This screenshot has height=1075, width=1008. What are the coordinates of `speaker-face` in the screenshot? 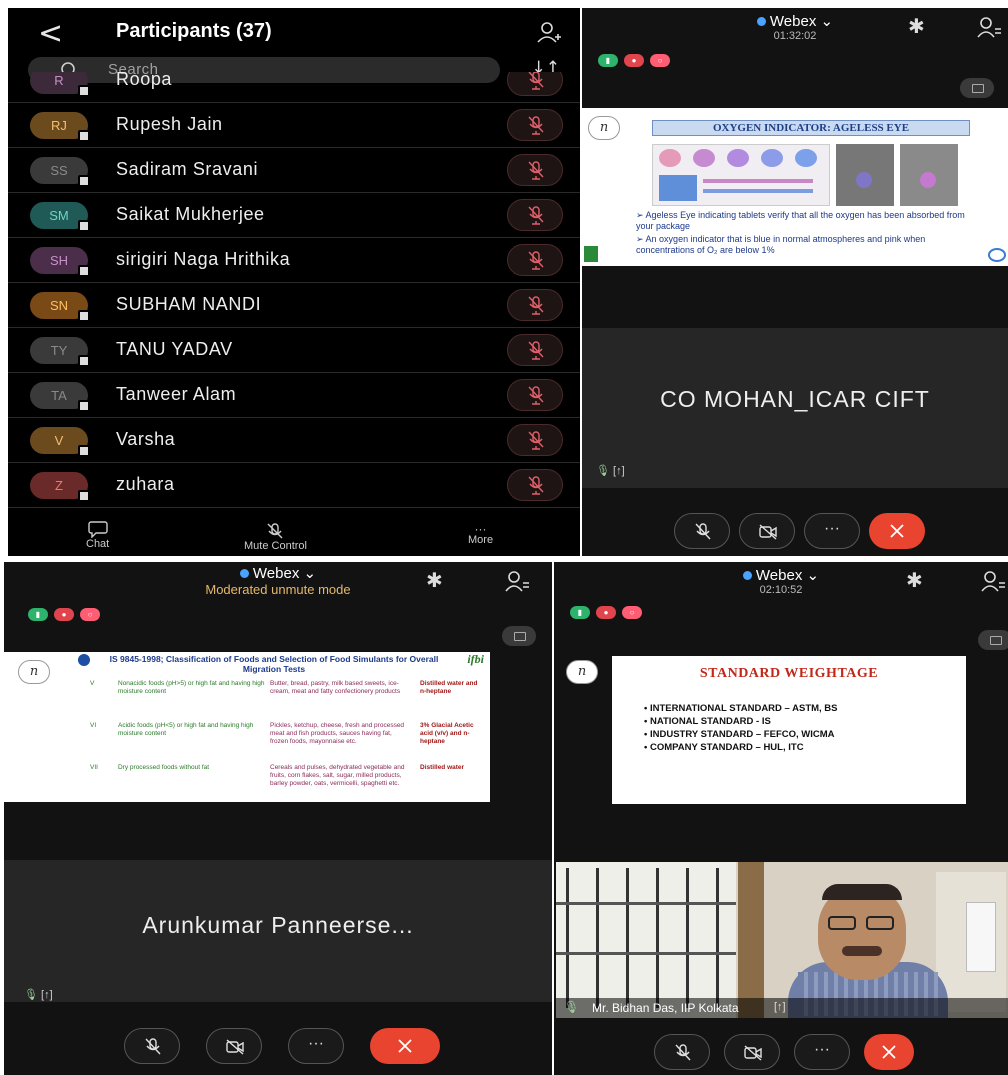 It's located at (862, 932).